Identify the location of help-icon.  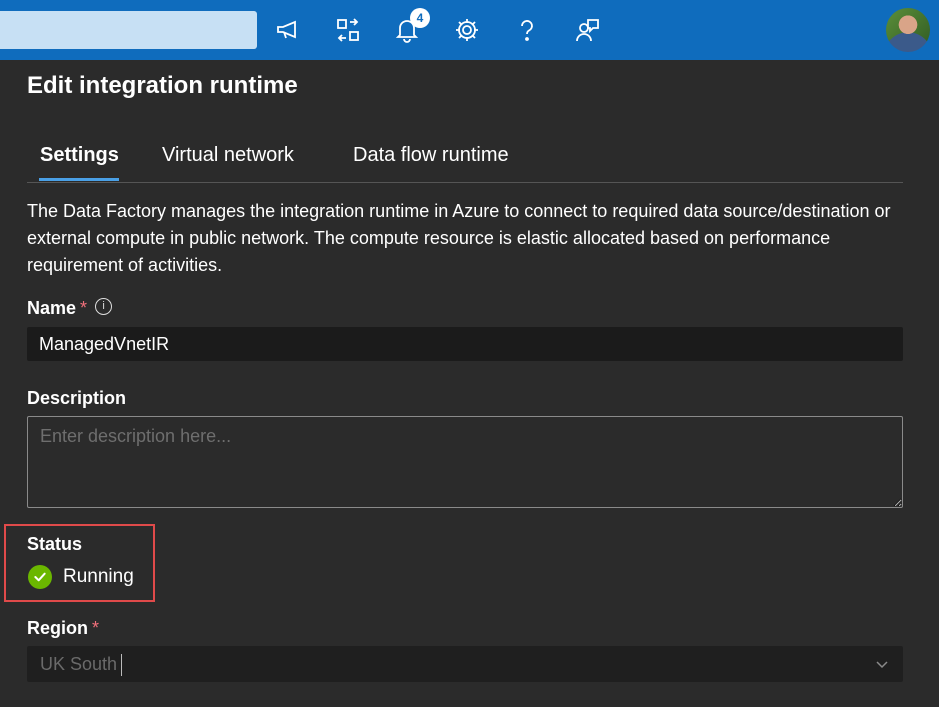
(527, 30).